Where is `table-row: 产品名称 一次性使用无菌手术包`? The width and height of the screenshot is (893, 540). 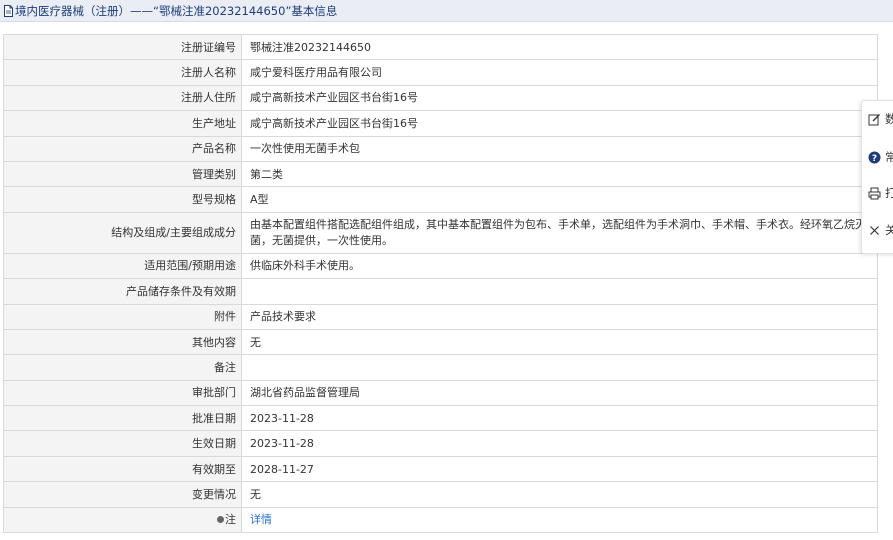 table-row: 产品名称 一次性使用无菌手术包 is located at coordinates (440, 148).